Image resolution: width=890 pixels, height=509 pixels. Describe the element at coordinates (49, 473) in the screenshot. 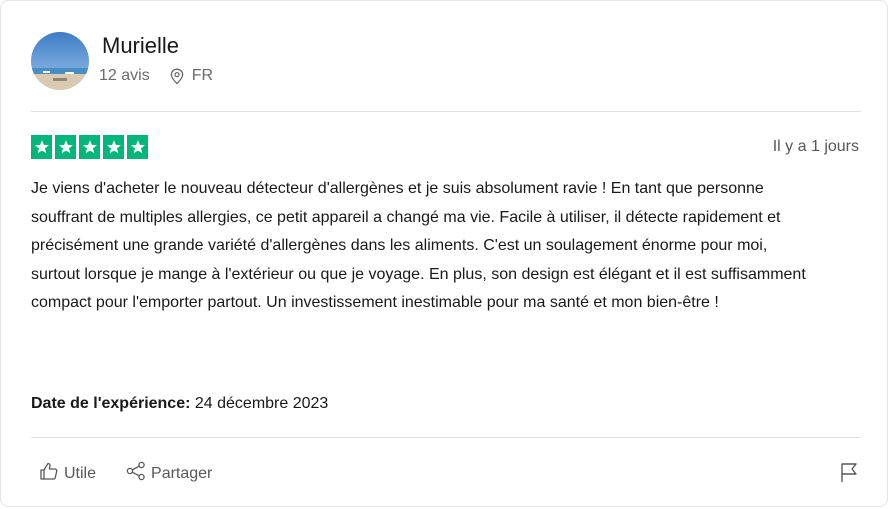

I see `thumbs-up-icon` at that location.